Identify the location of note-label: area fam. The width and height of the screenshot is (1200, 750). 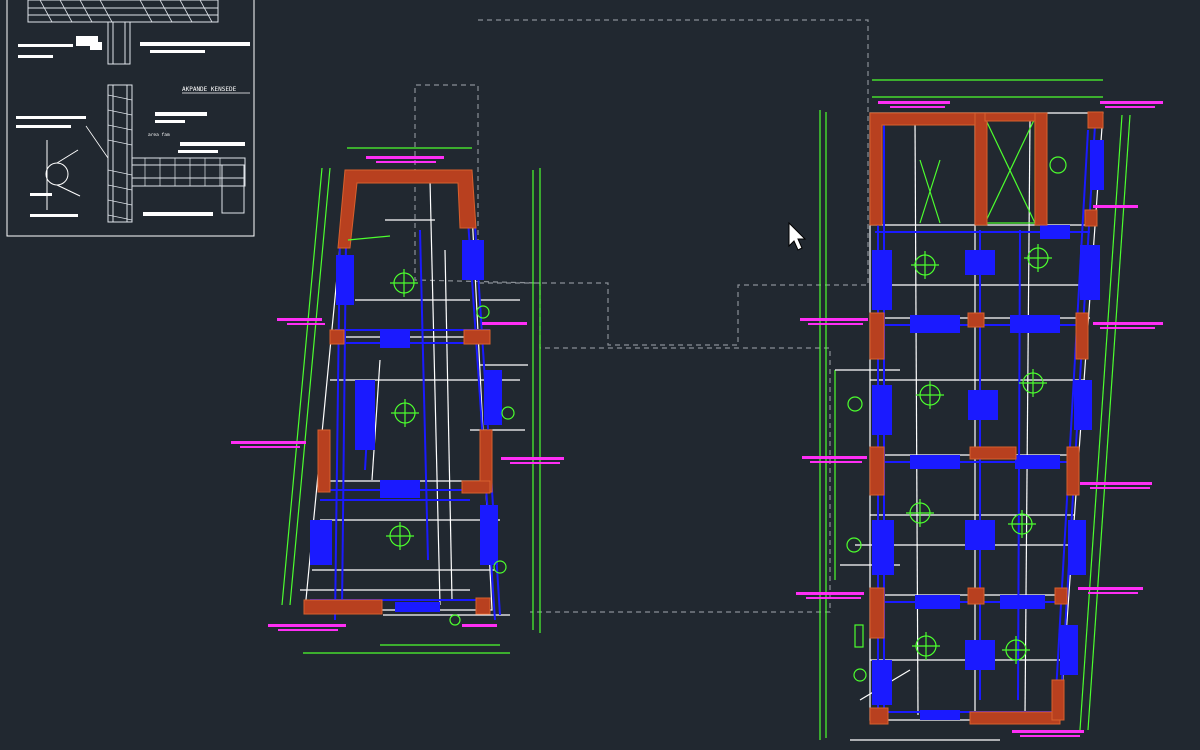
(159, 135).